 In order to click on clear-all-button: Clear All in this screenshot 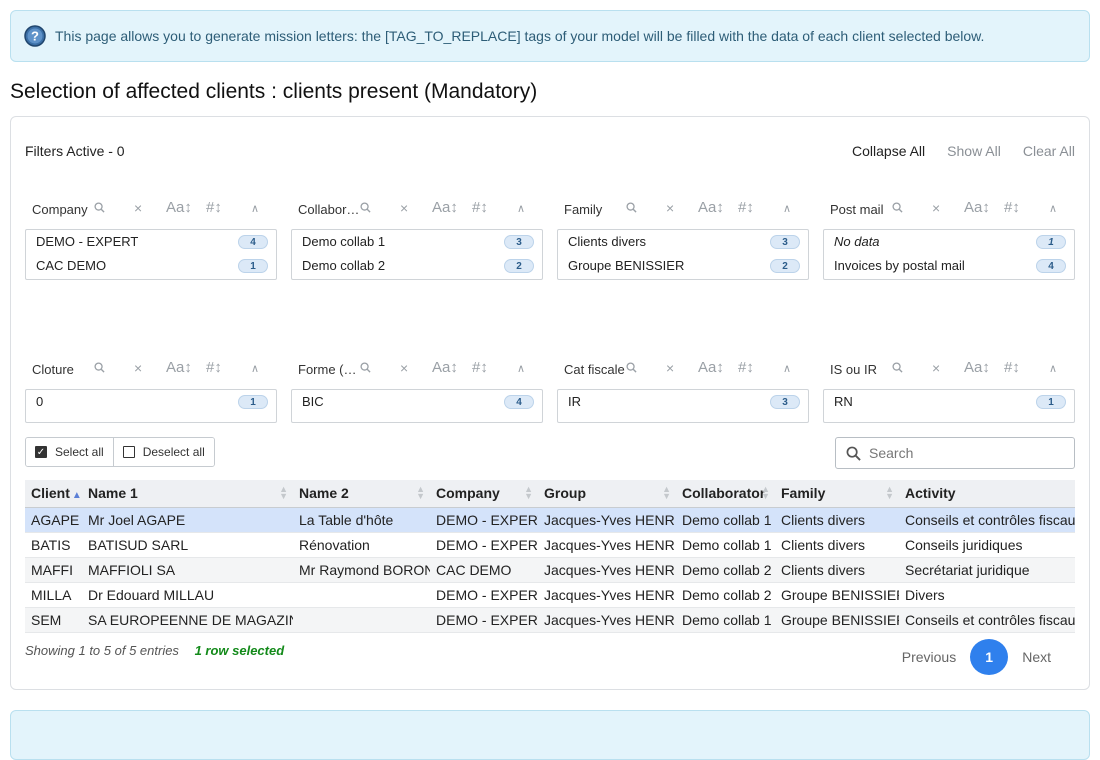, I will do `click(1049, 151)`.